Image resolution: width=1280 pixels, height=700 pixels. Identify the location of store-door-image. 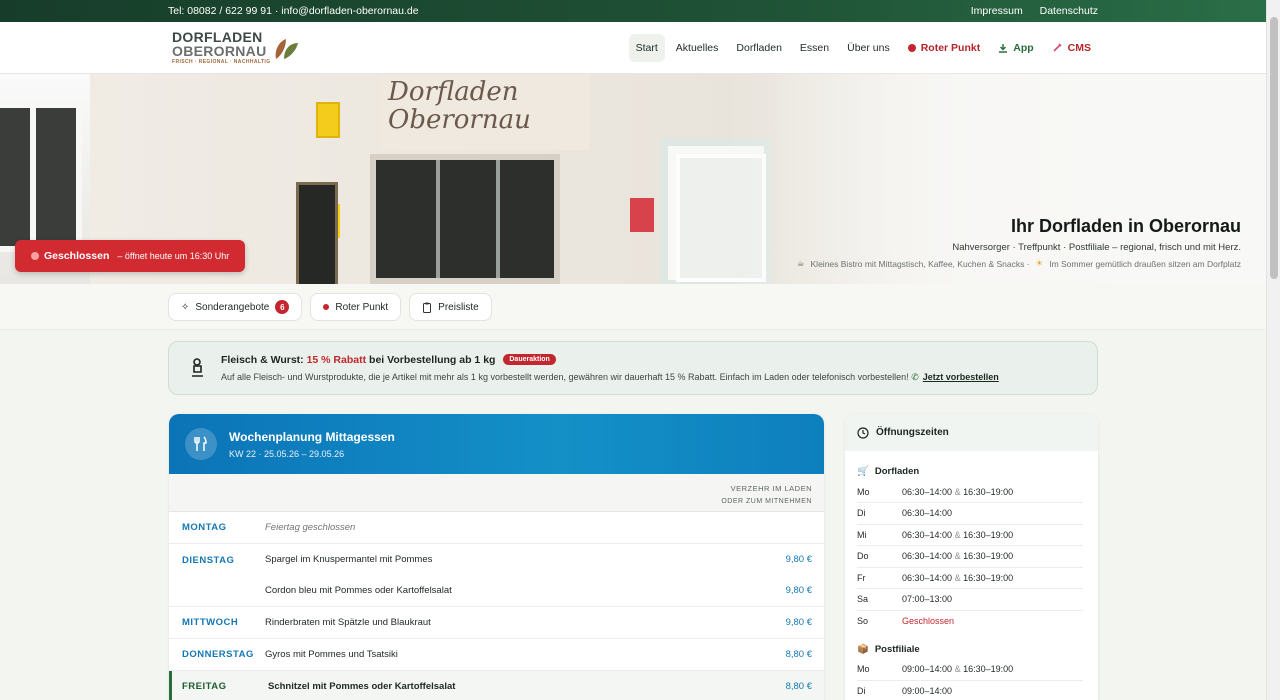
(465, 219).